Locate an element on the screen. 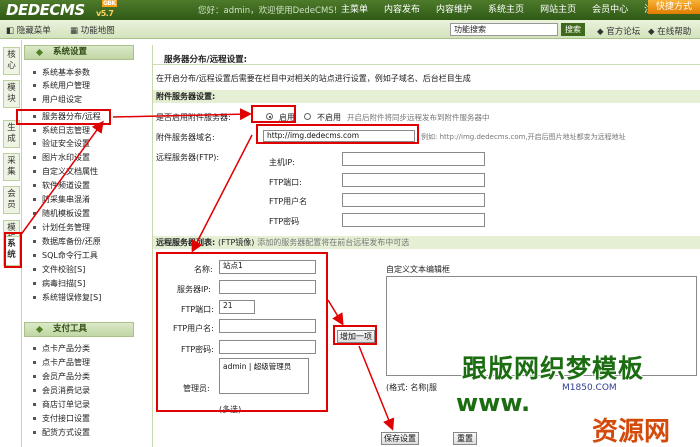  highlight-tab-system is located at coordinates (13, 250).